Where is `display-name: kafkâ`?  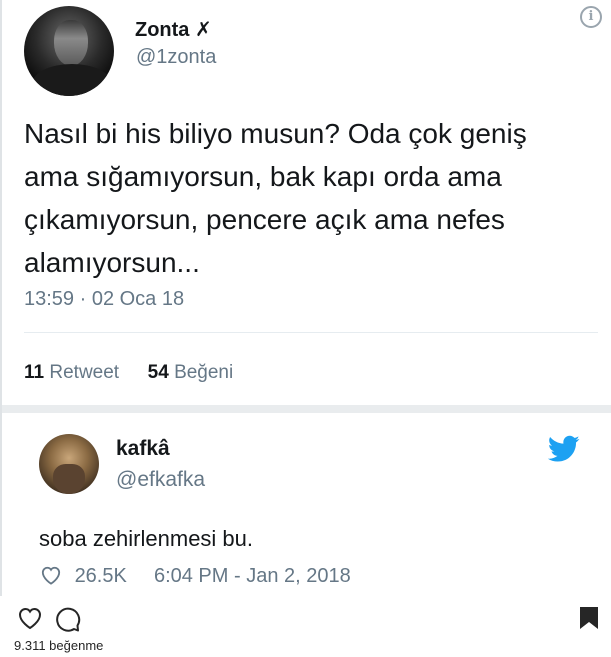 display-name: kafkâ is located at coordinates (143, 449).